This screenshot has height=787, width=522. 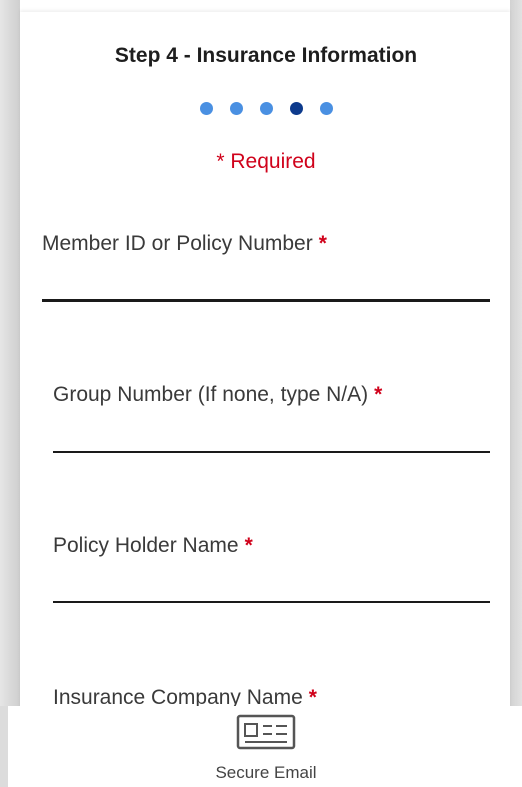 What do you see at coordinates (10, 393) in the screenshot?
I see `left-edge-shadow` at bounding box center [10, 393].